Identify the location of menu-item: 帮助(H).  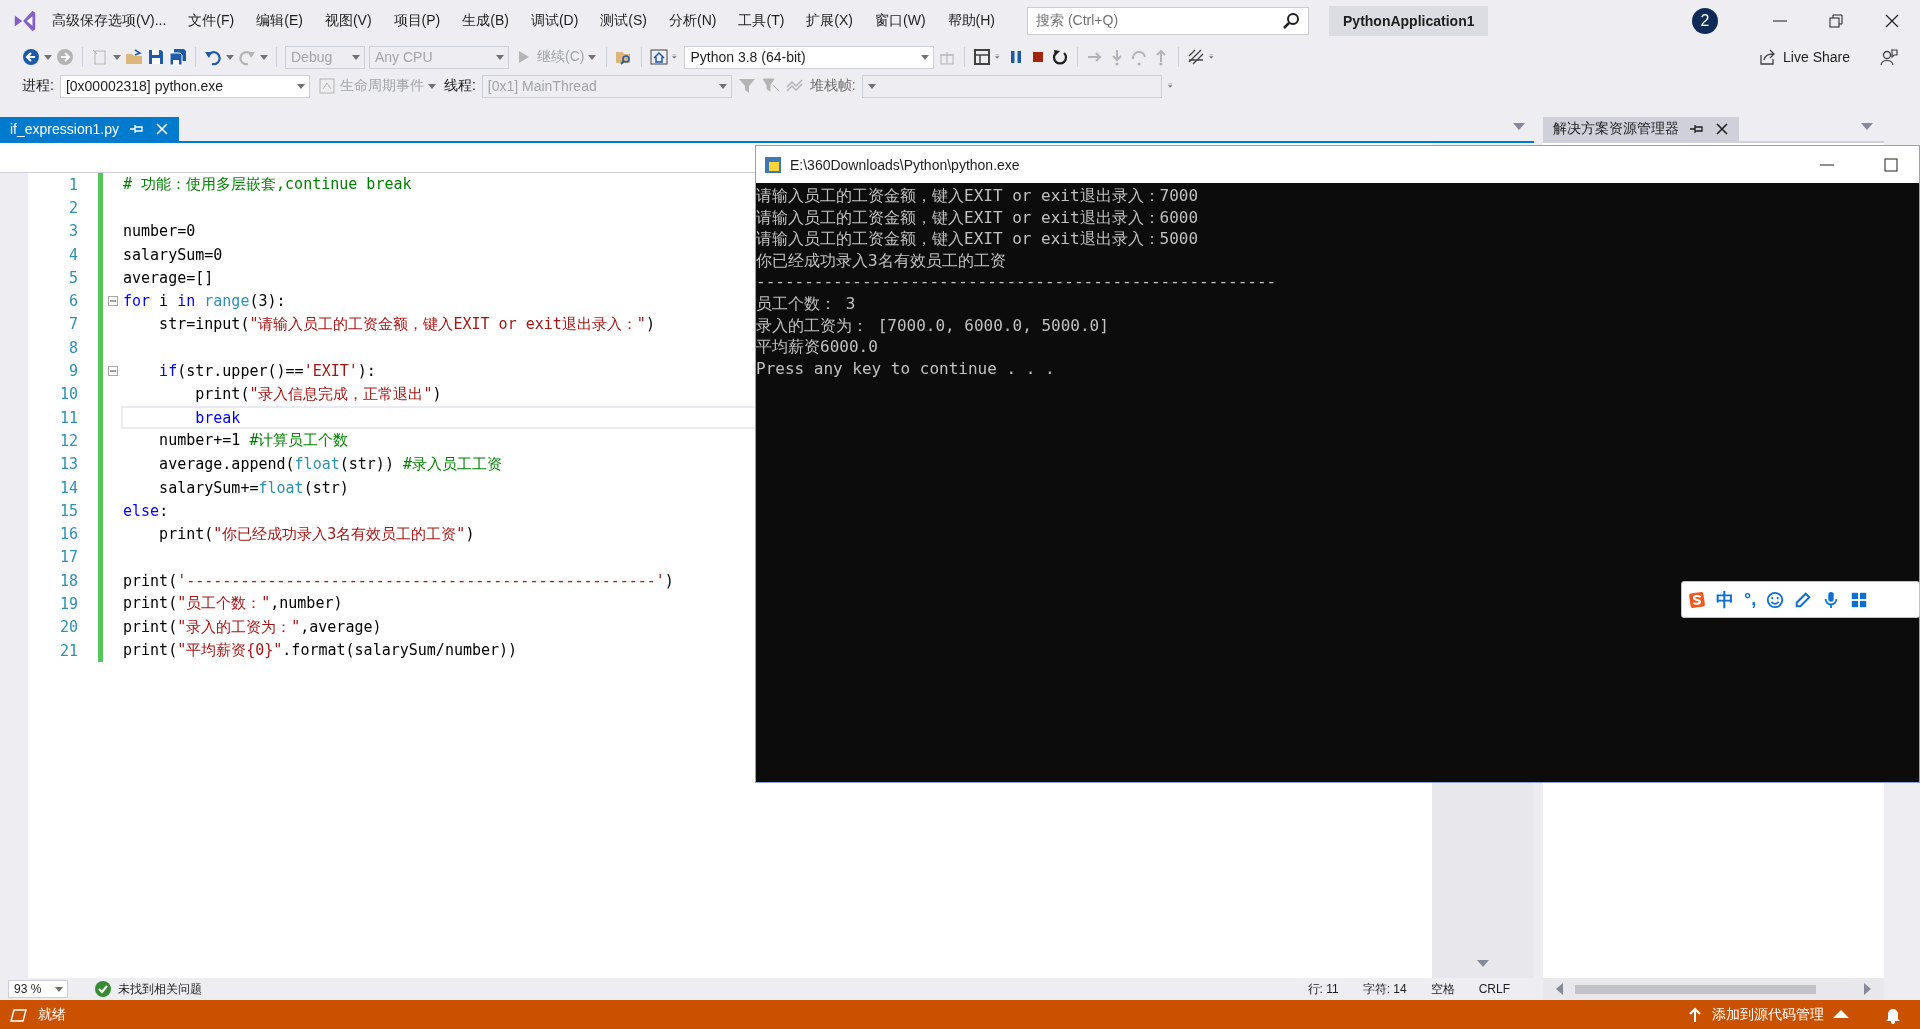
(974, 21).